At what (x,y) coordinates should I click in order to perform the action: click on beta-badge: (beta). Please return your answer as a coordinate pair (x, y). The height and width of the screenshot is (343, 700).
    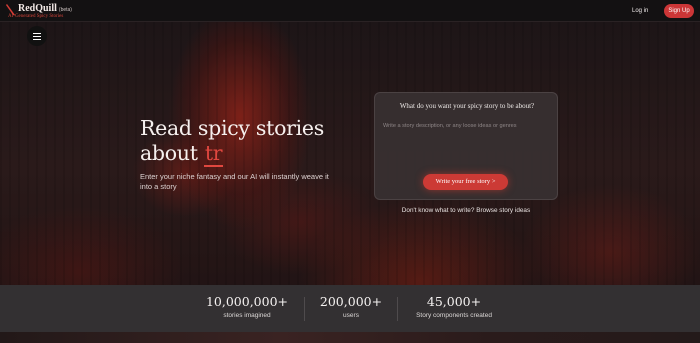
    Looking at the image, I should click on (65, 10).